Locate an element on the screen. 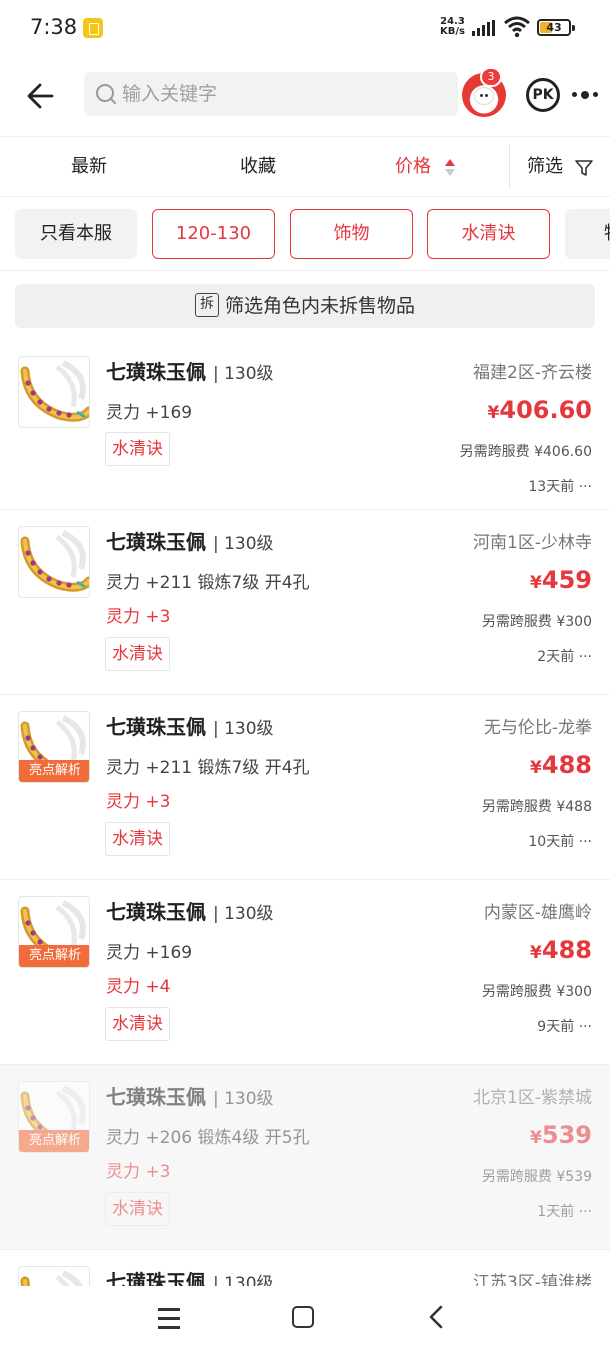  recent-apps-icon is located at coordinates (170, 1319).